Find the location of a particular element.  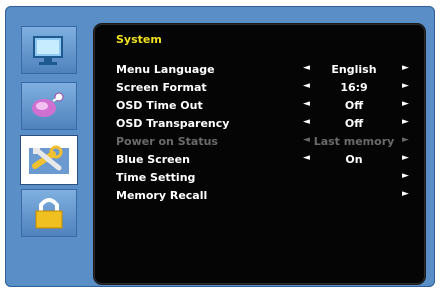

lock-icon is located at coordinates (49, 213).